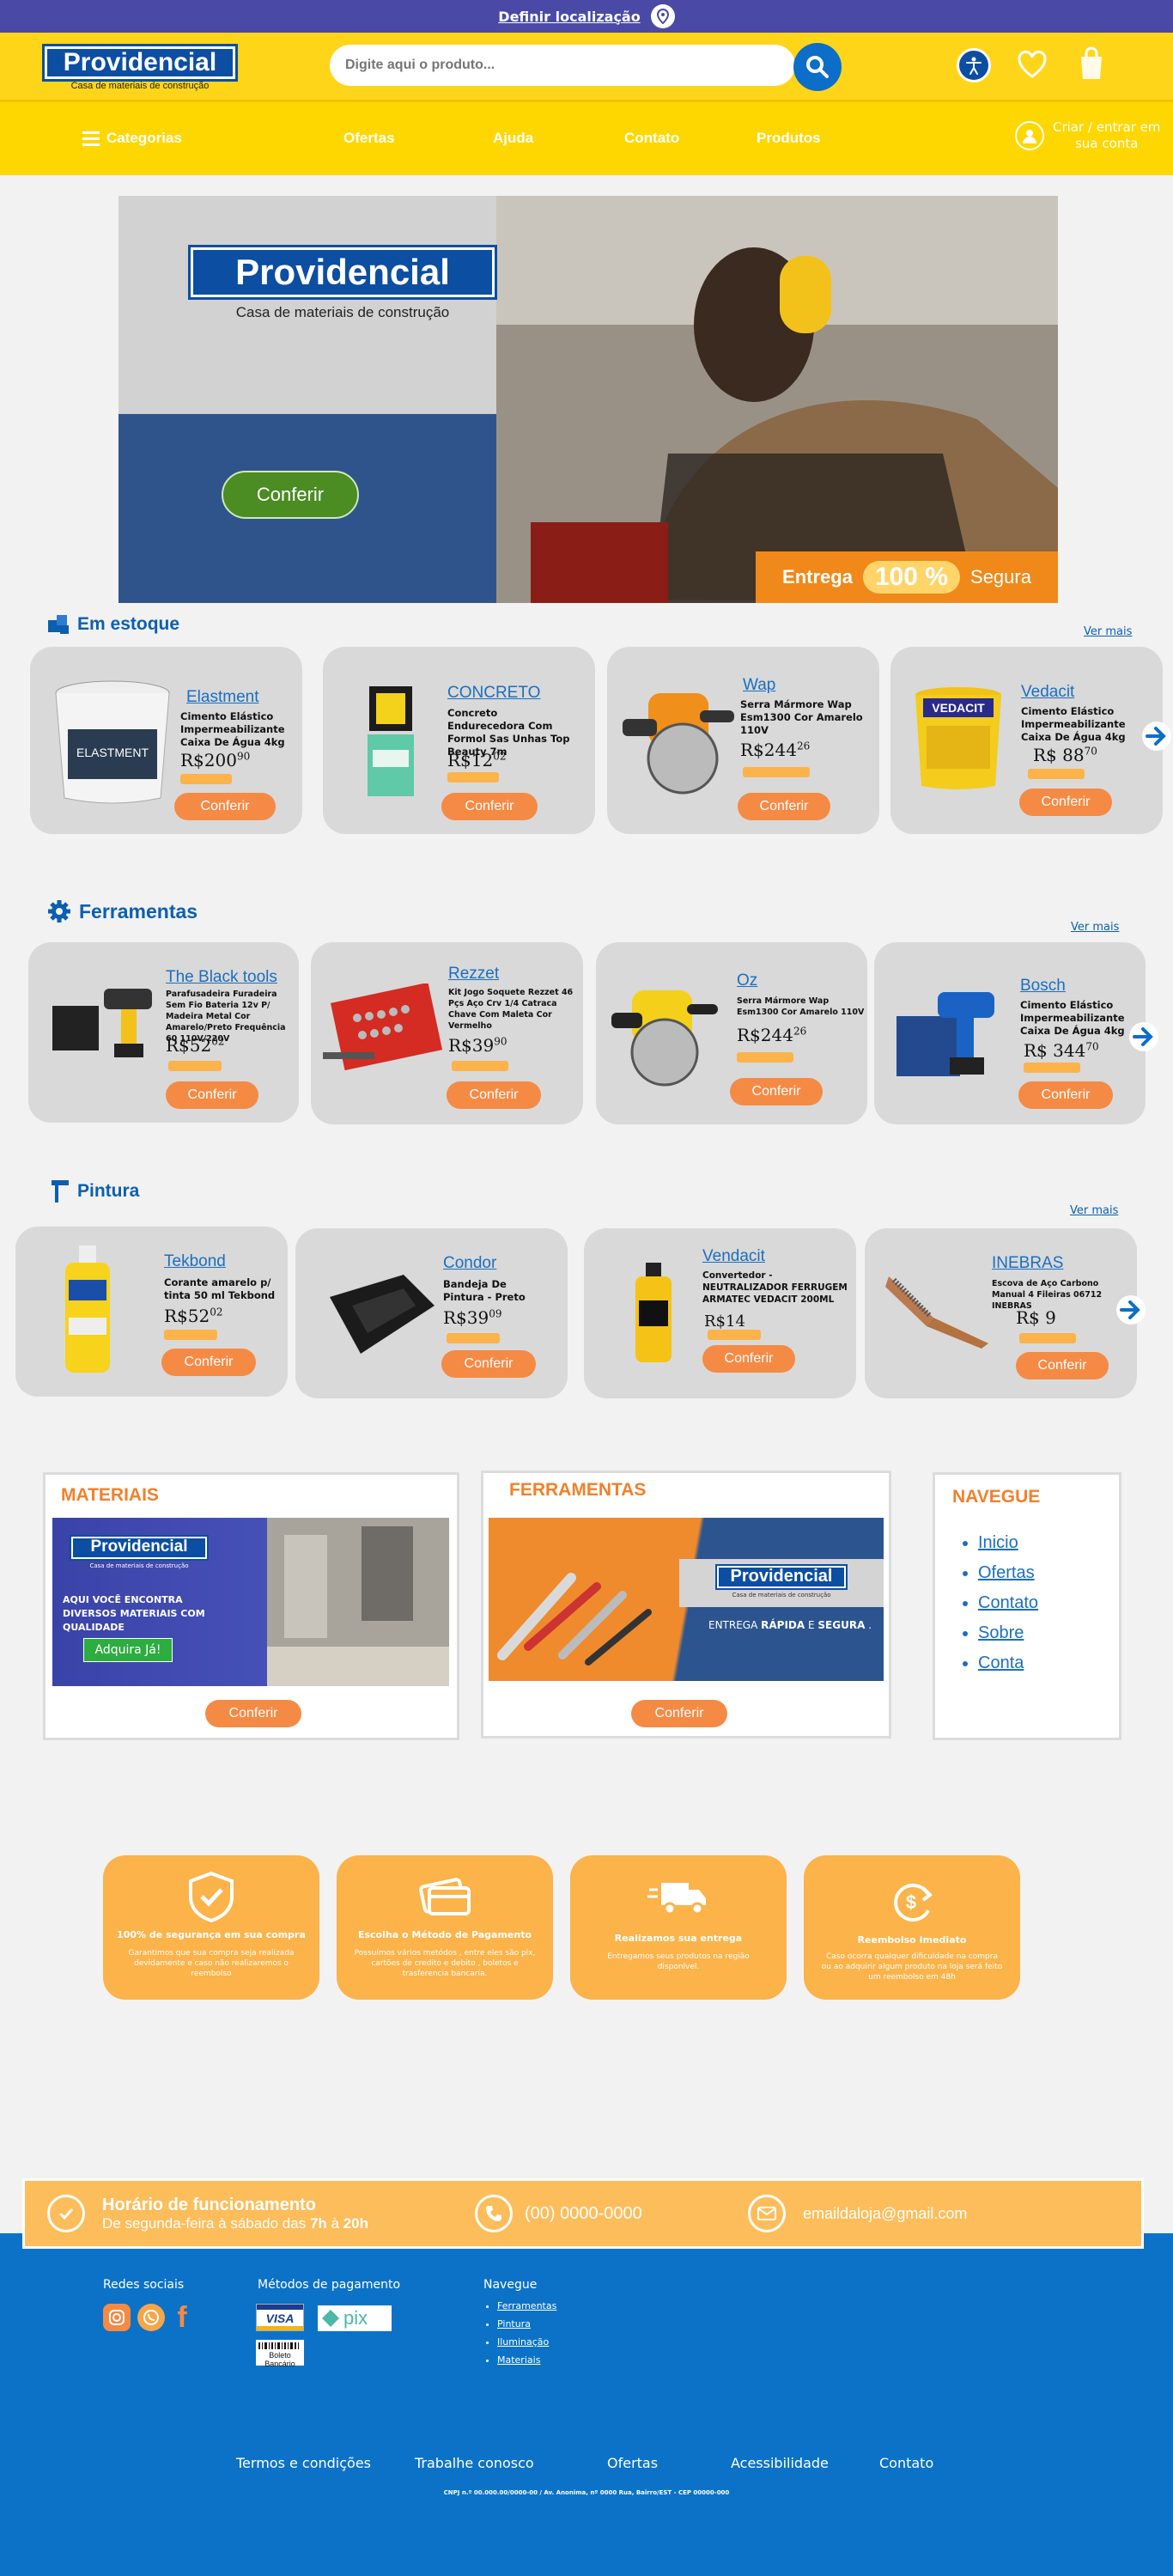 The width and height of the screenshot is (1173, 2576). Describe the element at coordinates (569, 17) in the screenshot. I see `set-location-link: Definir localização` at that location.